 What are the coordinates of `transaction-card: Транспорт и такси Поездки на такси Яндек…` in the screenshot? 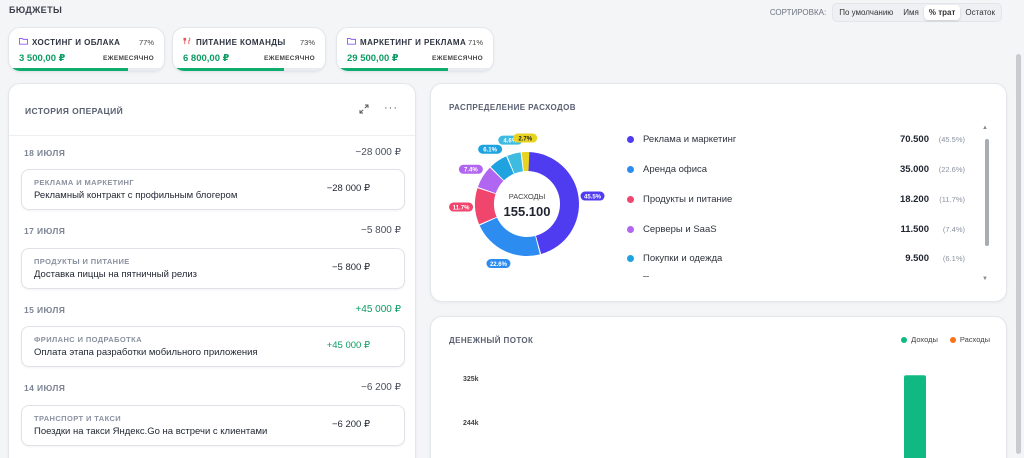 It's located at (213, 425).